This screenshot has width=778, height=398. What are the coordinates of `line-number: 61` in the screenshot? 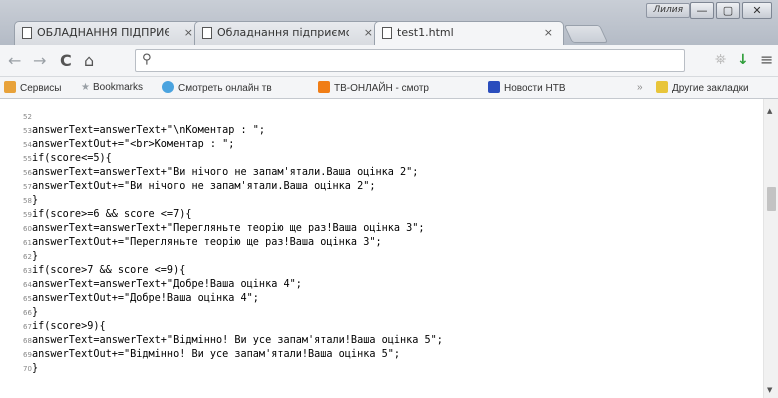 It's located at (27, 243).